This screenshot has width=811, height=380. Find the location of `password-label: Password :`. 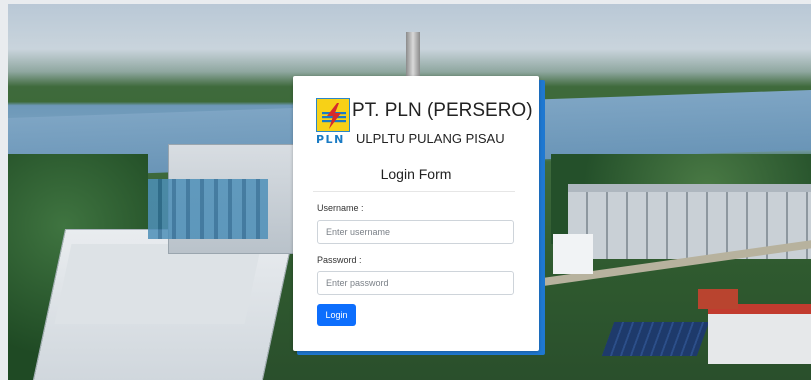

password-label: Password : is located at coordinates (339, 260).